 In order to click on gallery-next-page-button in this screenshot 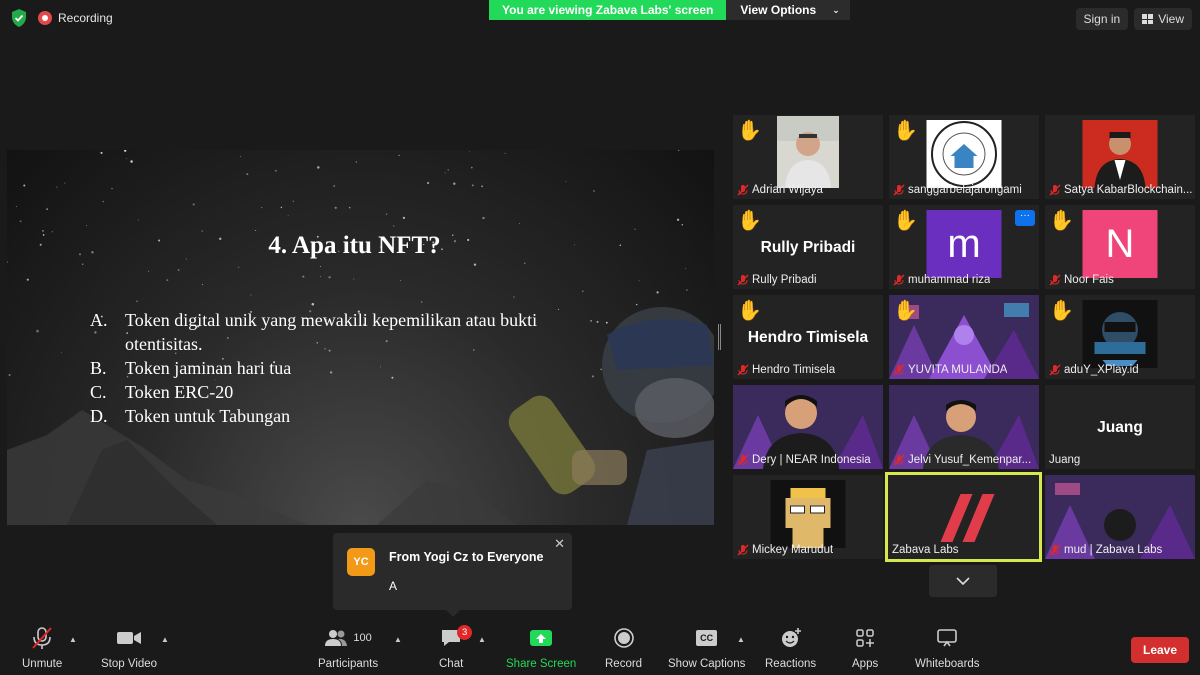, I will do `click(963, 581)`.